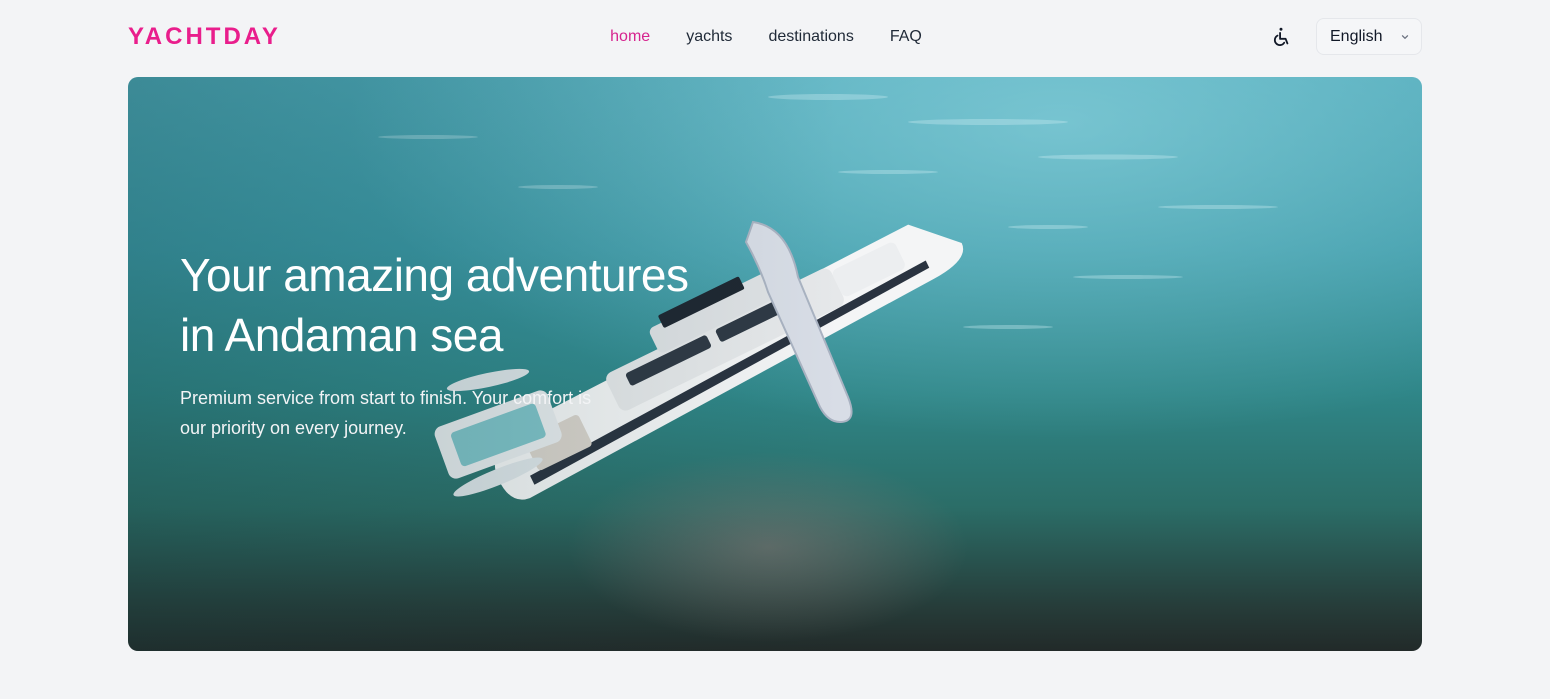 The width and height of the screenshot is (1550, 699). What do you see at coordinates (480, 305) in the screenshot?
I see `hero-title: Your amazing adventures in Andaman sea` at bounding box center [480, 305].